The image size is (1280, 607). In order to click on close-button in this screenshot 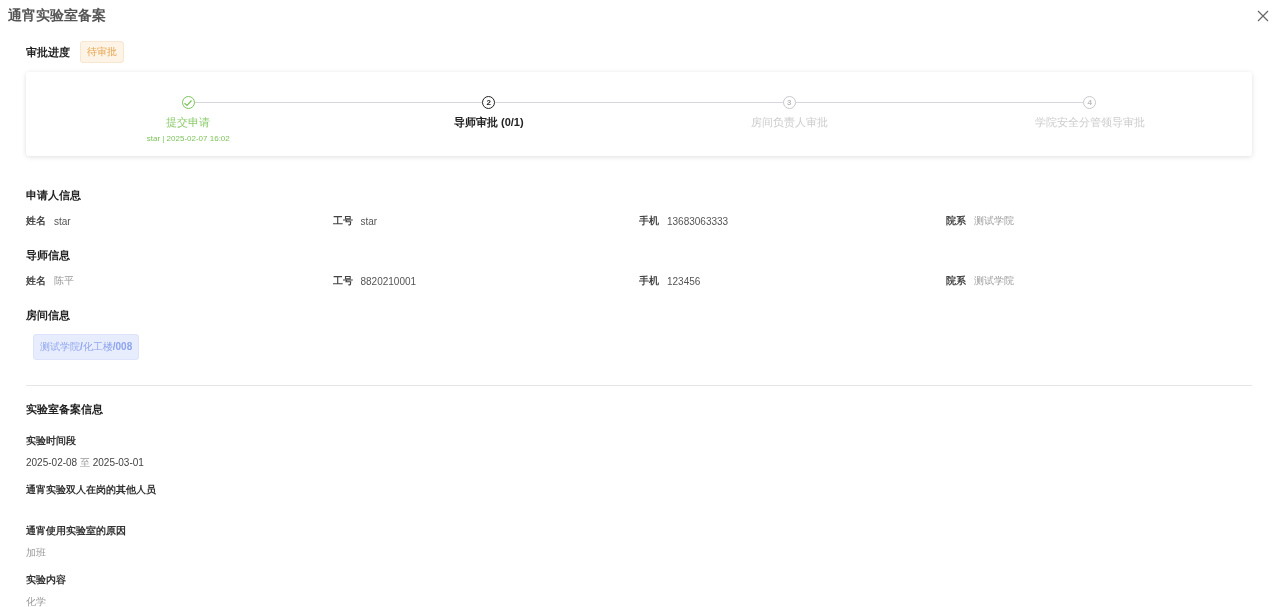, I will do `click(1263, 16)`.